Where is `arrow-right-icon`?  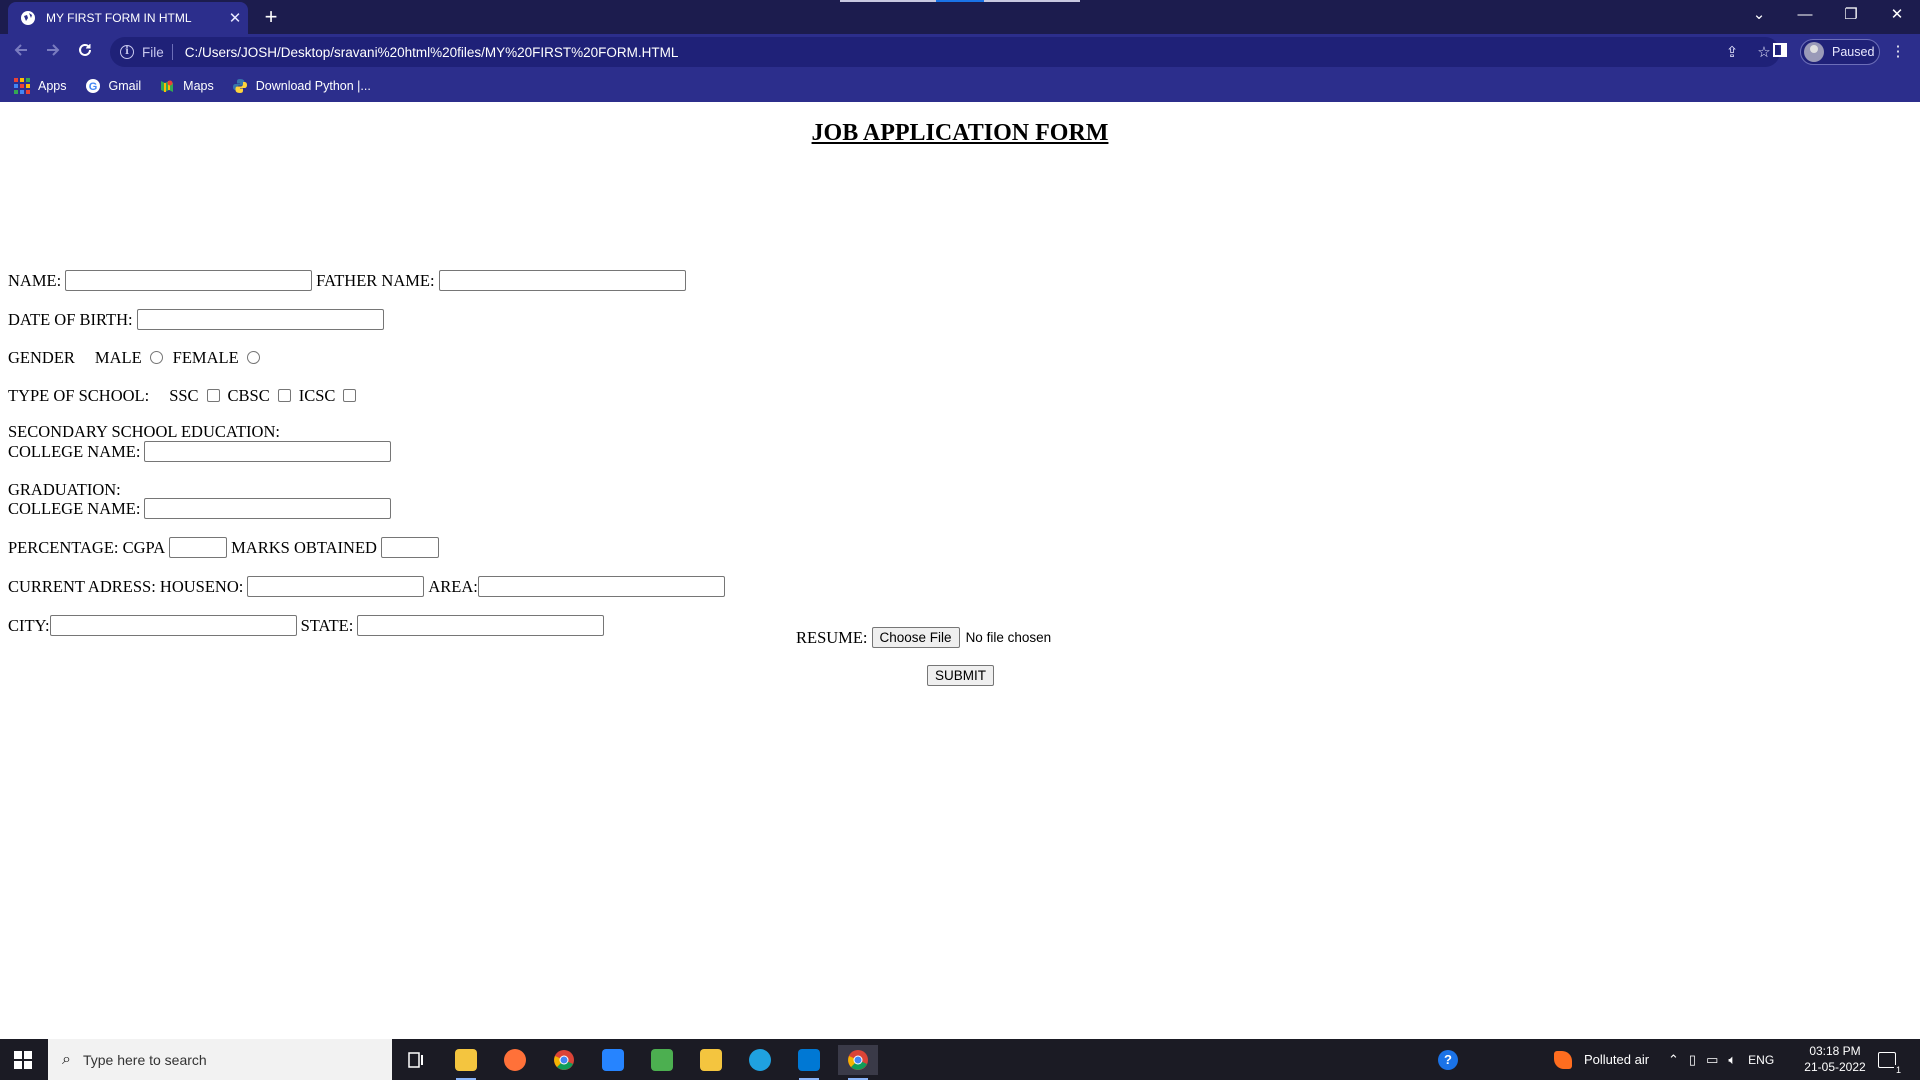
arrow-right-icon is located at coordinates (53, 50).